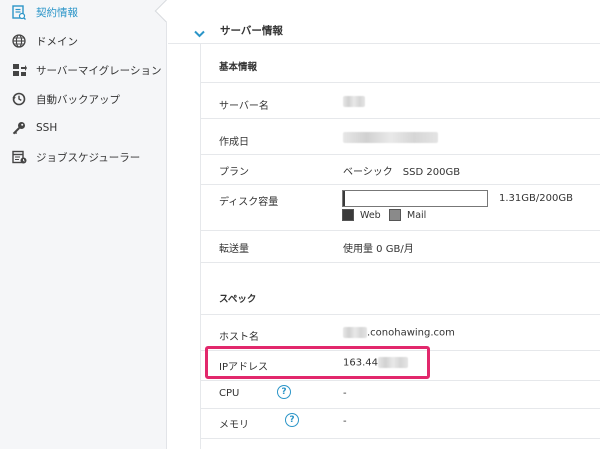 The width and height of the screenshot is (600, 449). Describe the element at coordinates (238, 67) in the screenshot. I see `basic-info-heading: 基本情報` at that location.